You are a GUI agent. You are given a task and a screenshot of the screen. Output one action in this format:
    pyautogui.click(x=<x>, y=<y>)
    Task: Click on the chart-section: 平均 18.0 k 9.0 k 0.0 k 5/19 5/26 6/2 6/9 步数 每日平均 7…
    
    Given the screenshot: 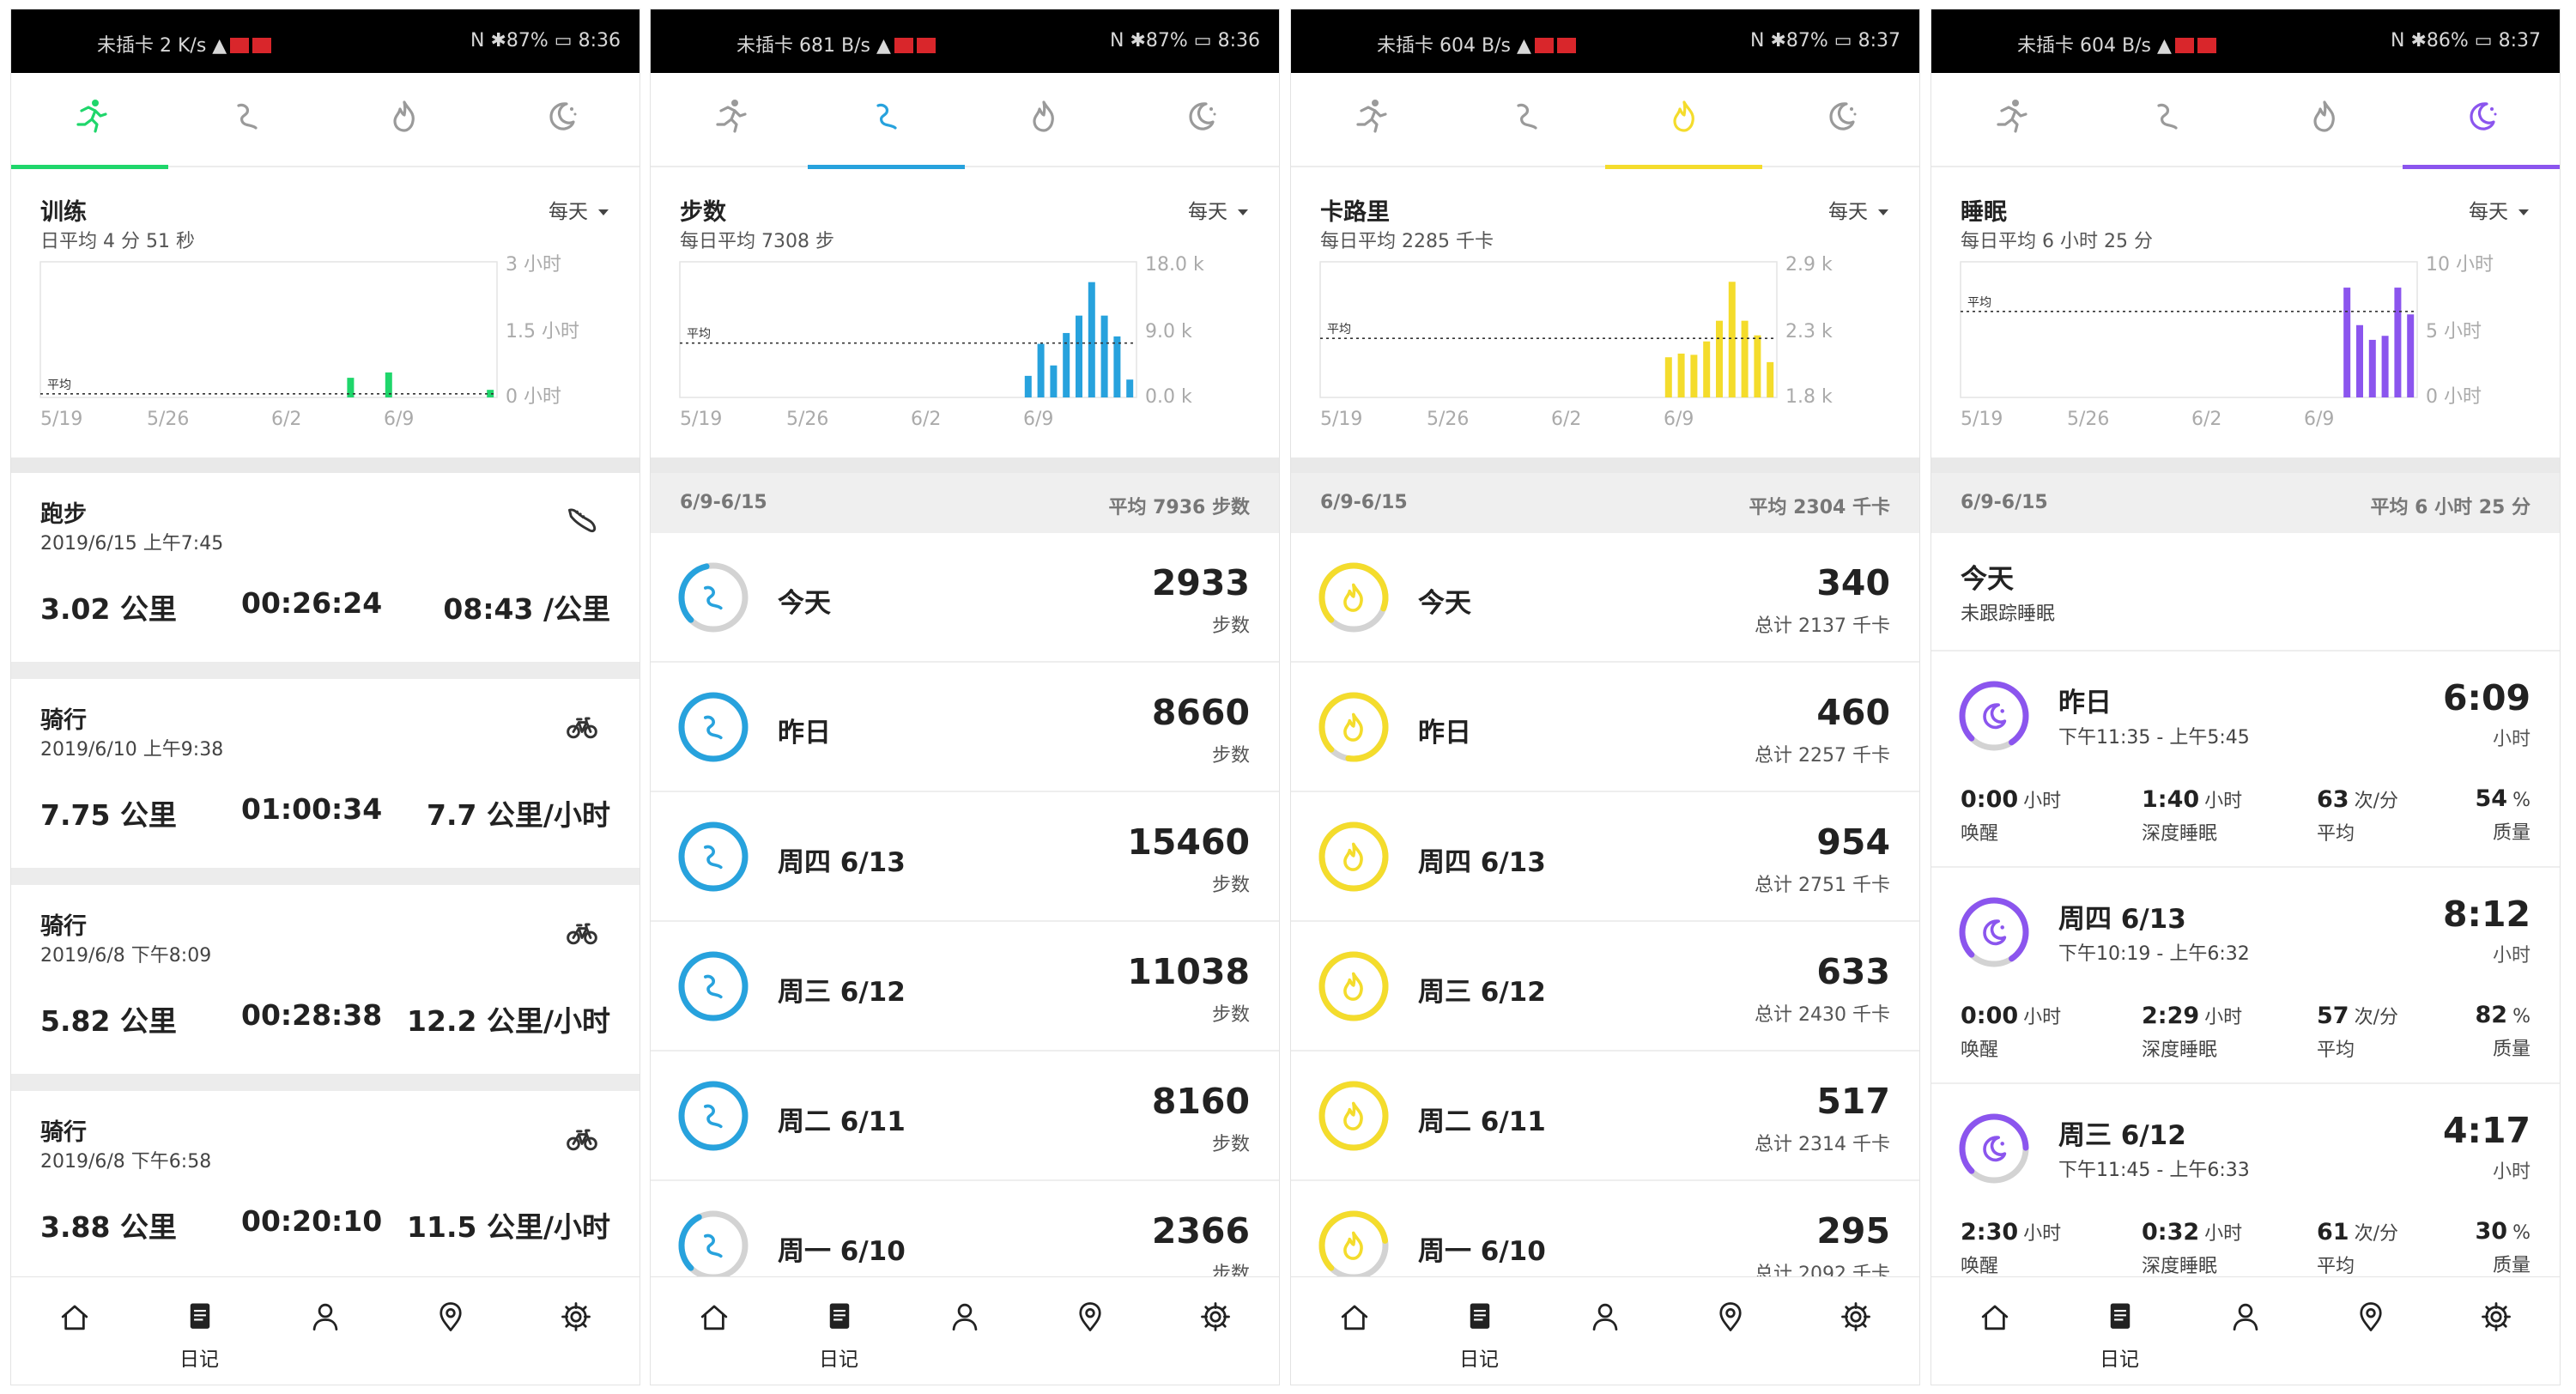 What is the action you would take?
    pyautogui.click(x=965, y=313)
    